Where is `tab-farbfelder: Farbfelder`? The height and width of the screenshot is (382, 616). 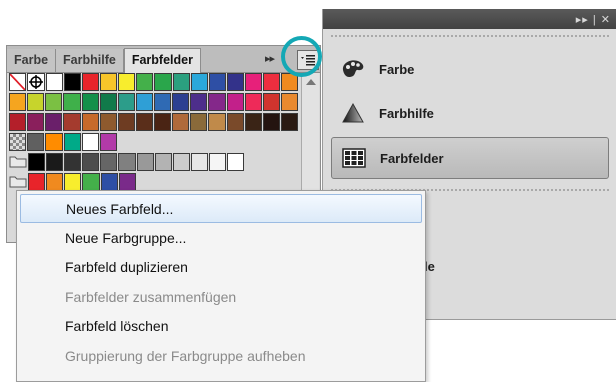
tab-farbfelder: Farbfelder is located at coordinates (162, 60).